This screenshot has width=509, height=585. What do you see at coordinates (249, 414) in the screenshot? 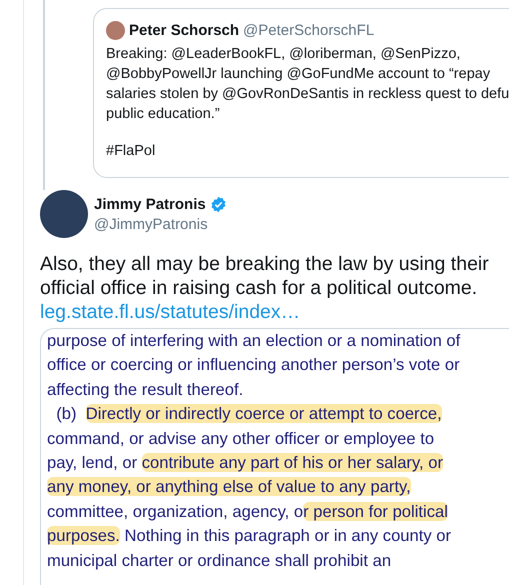
I see `document-text-line: (b) Directly or indirectly coerce or attempt to coerce,` at bounding box center [249, 414].